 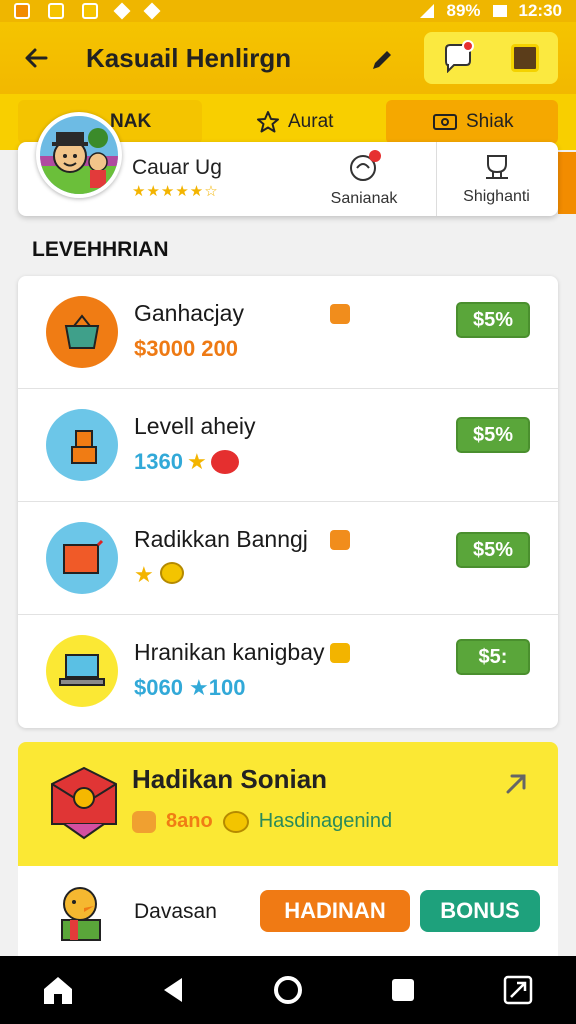 I want to click on list-item: Hranikan kanigbay $060 ★100 $5:, so click(x=288, y=671).